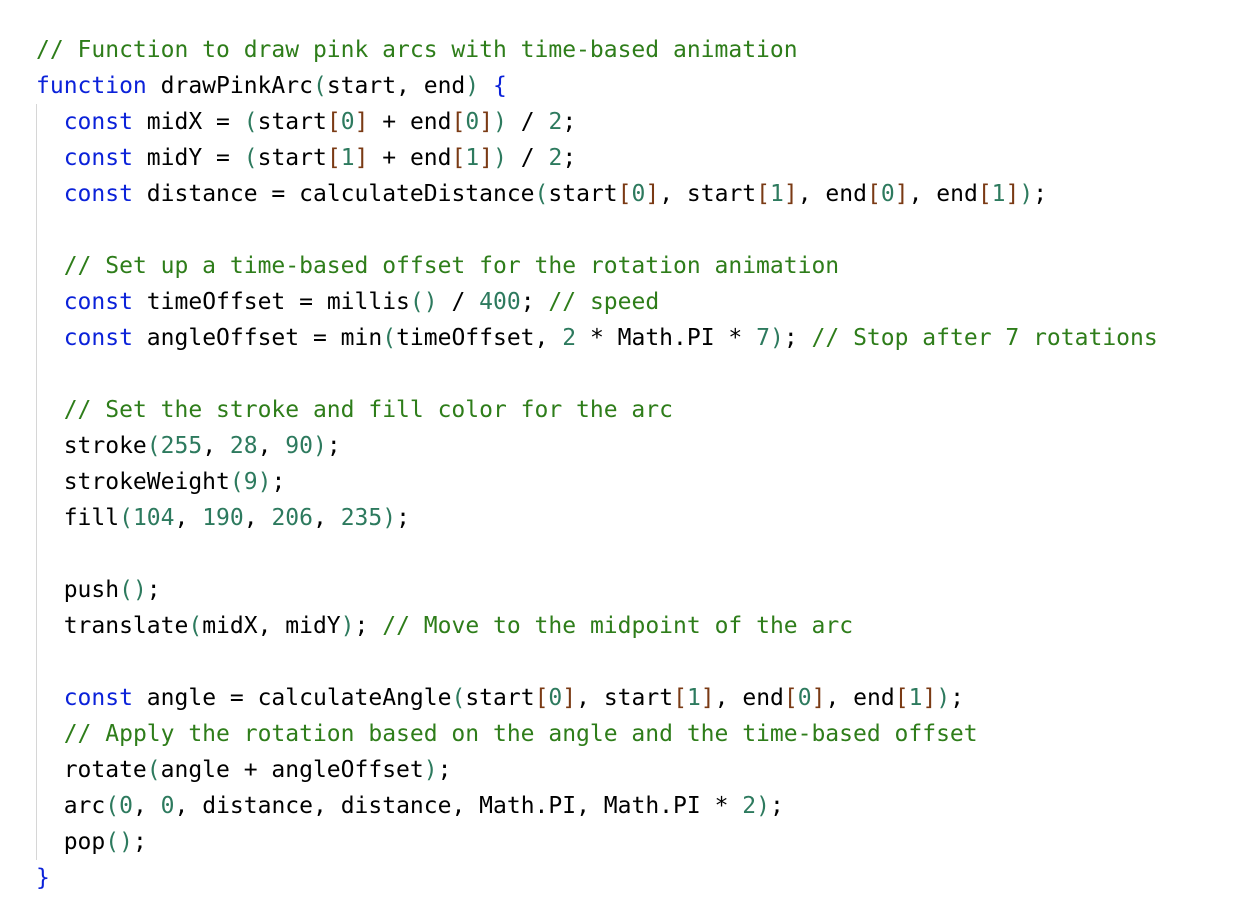  I want to click on code-token: strokeWeight, so click(133, 482).